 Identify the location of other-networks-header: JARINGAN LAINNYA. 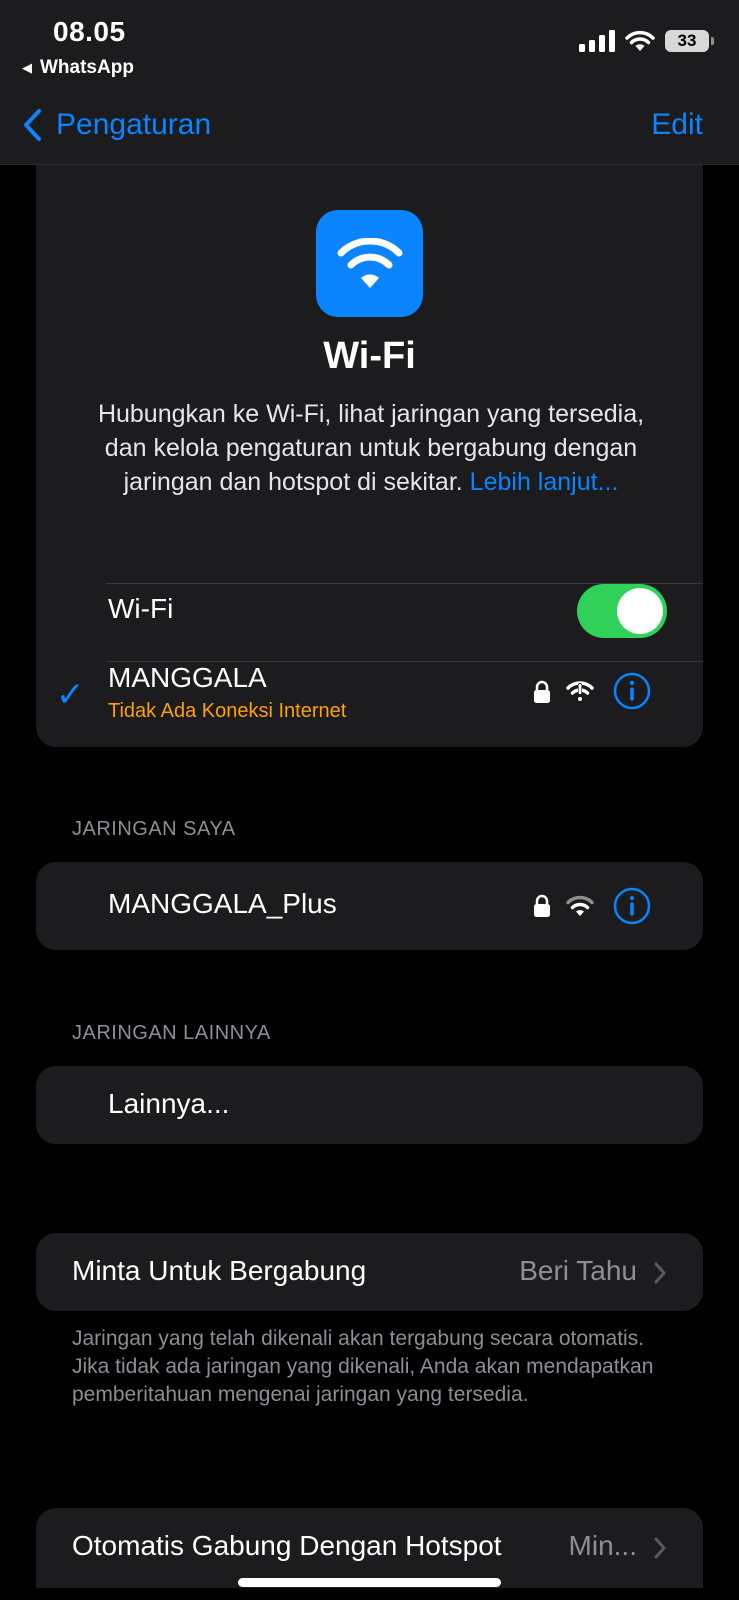
(171, 1033).